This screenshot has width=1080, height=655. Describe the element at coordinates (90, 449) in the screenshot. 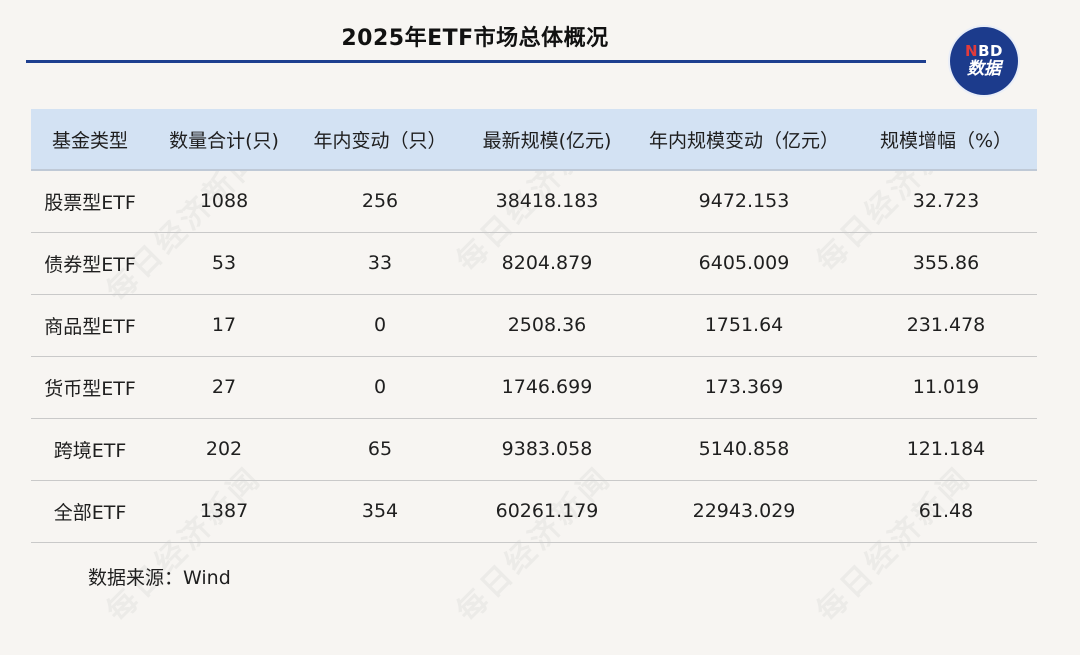

I see `table-cell: 跨境ETF` at that location.